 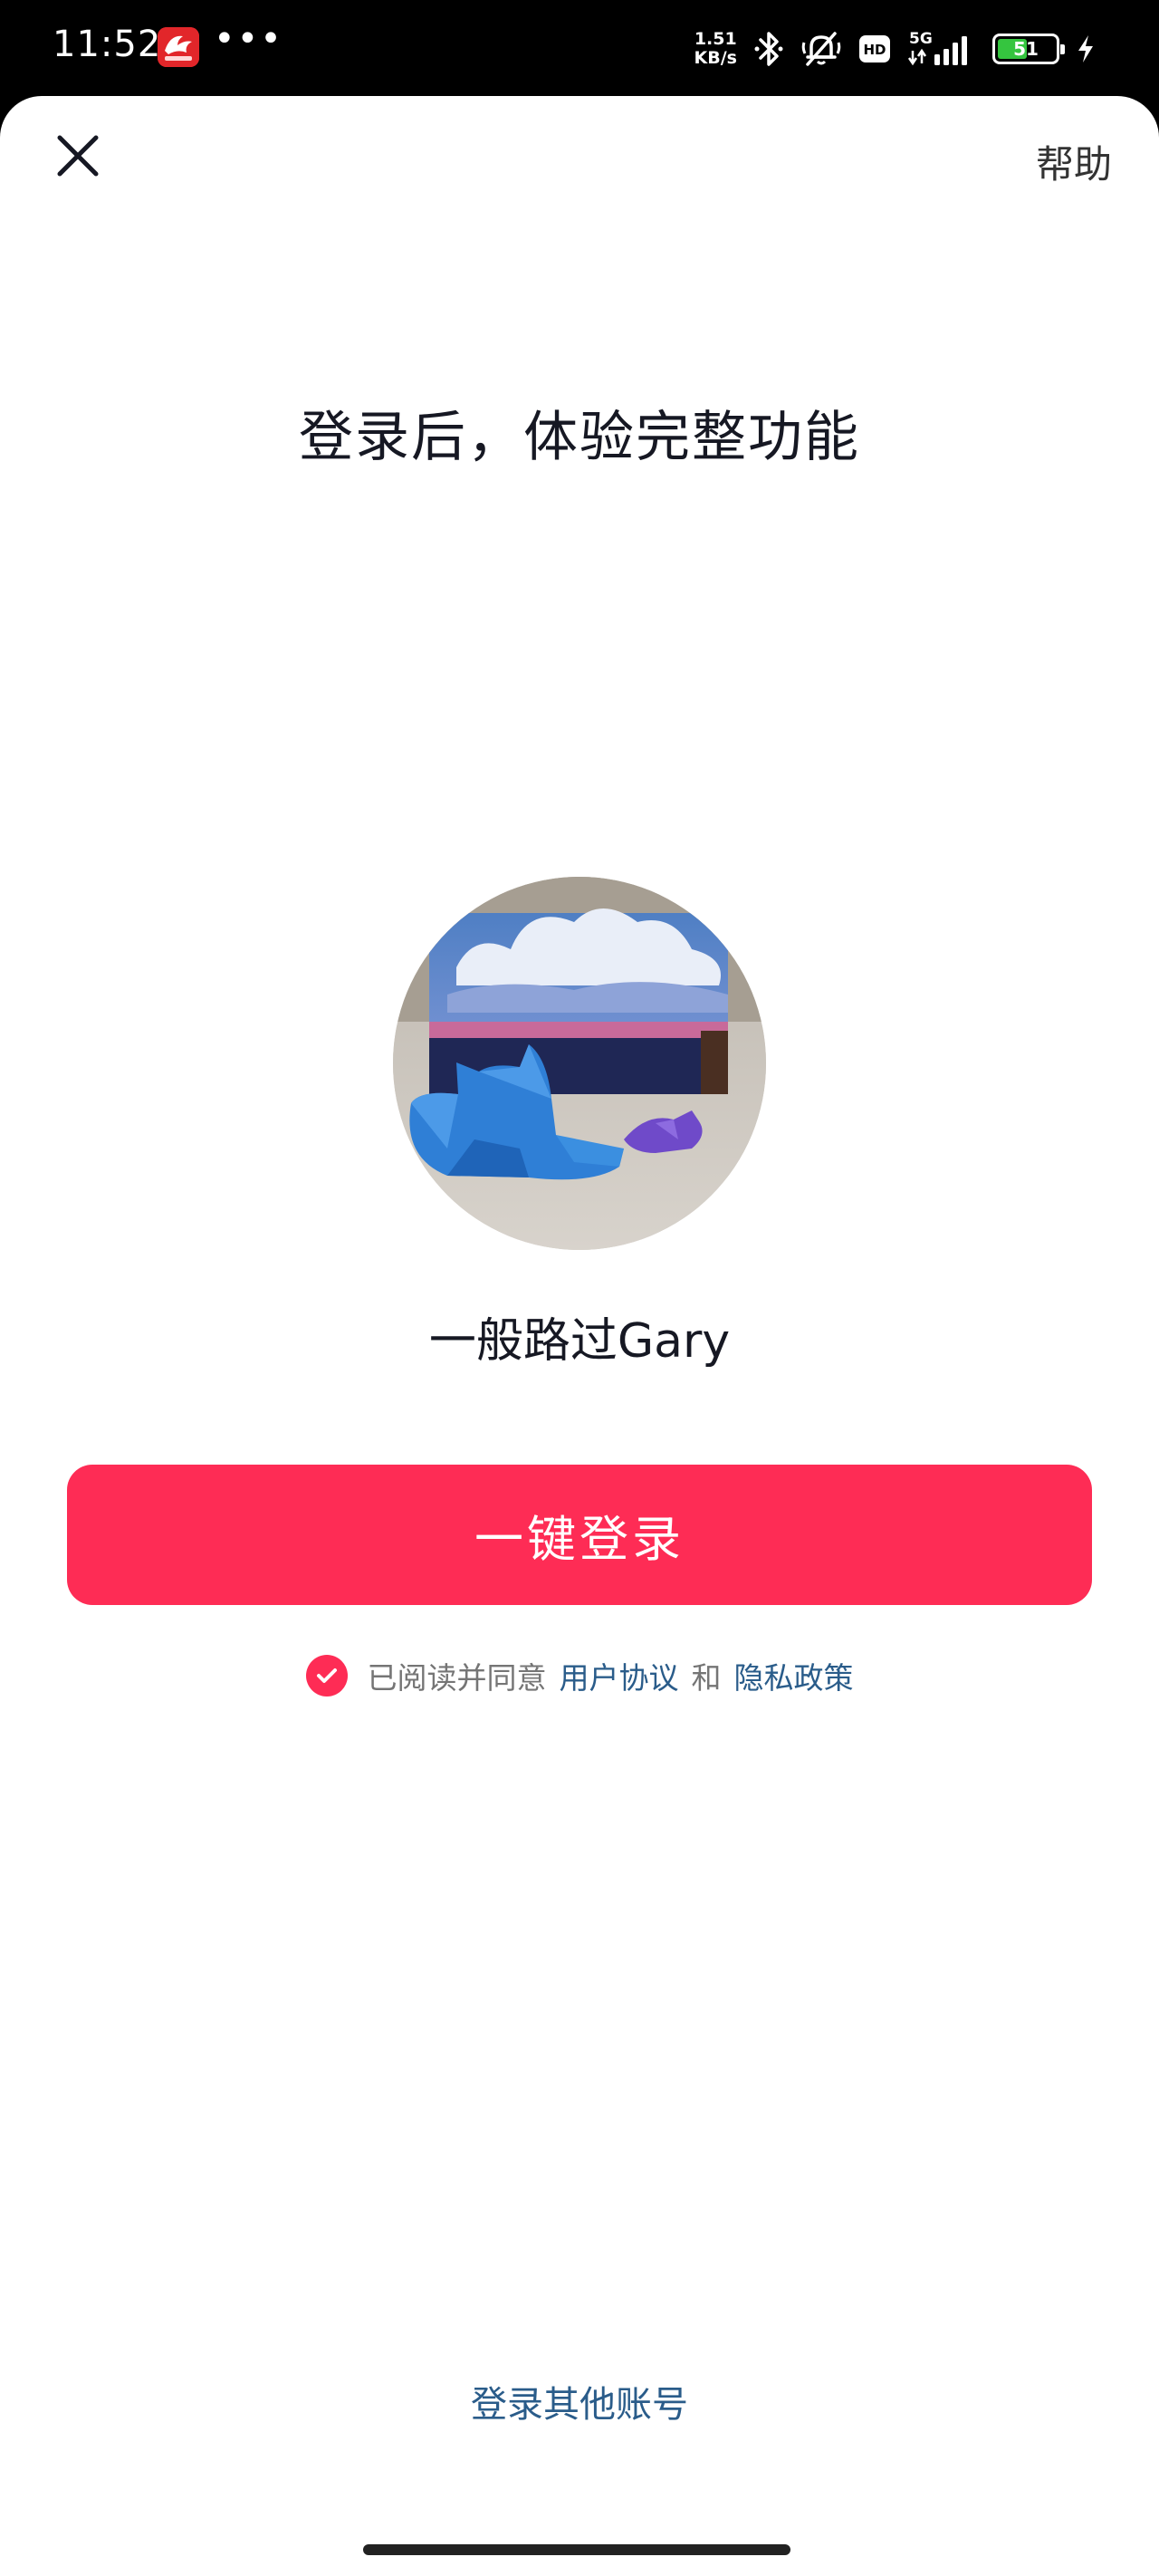 I want to click on close-icon, so click(x=78, y=156).